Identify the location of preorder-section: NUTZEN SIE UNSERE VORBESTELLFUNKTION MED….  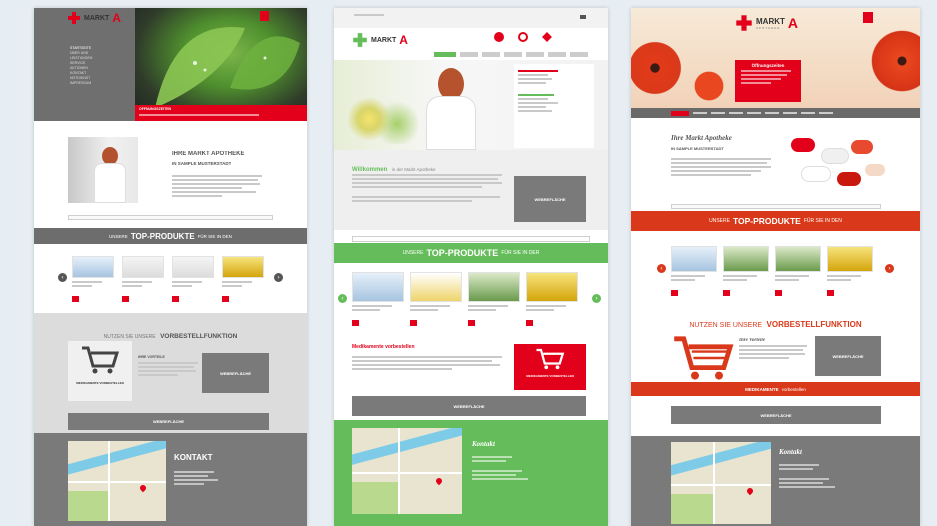
(170, 373).